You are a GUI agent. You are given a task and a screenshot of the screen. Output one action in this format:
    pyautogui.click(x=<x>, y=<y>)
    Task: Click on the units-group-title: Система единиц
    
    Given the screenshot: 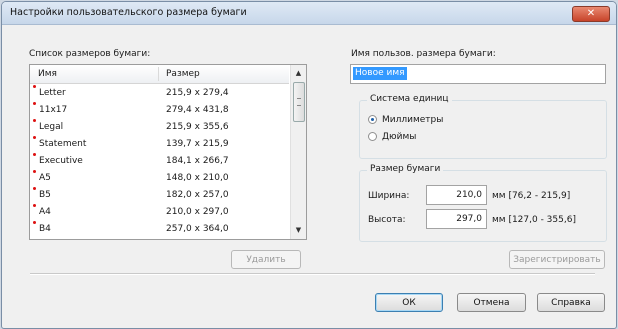 What is the action you would take?
    pyautogui.click(x=409, y=99)
    